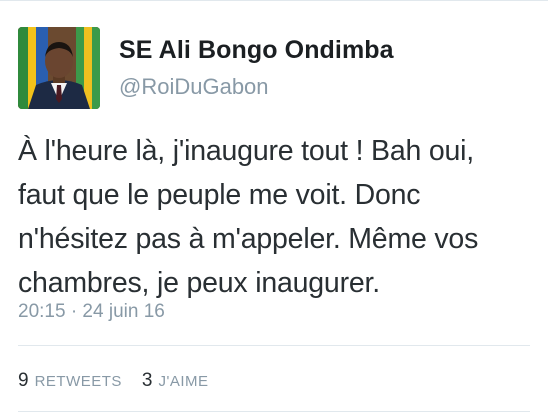 Image resolution: width=548 pixels, height=414 pixels. I want to click on retweets-stat: 9 RETWEETS, so click(70, 381).